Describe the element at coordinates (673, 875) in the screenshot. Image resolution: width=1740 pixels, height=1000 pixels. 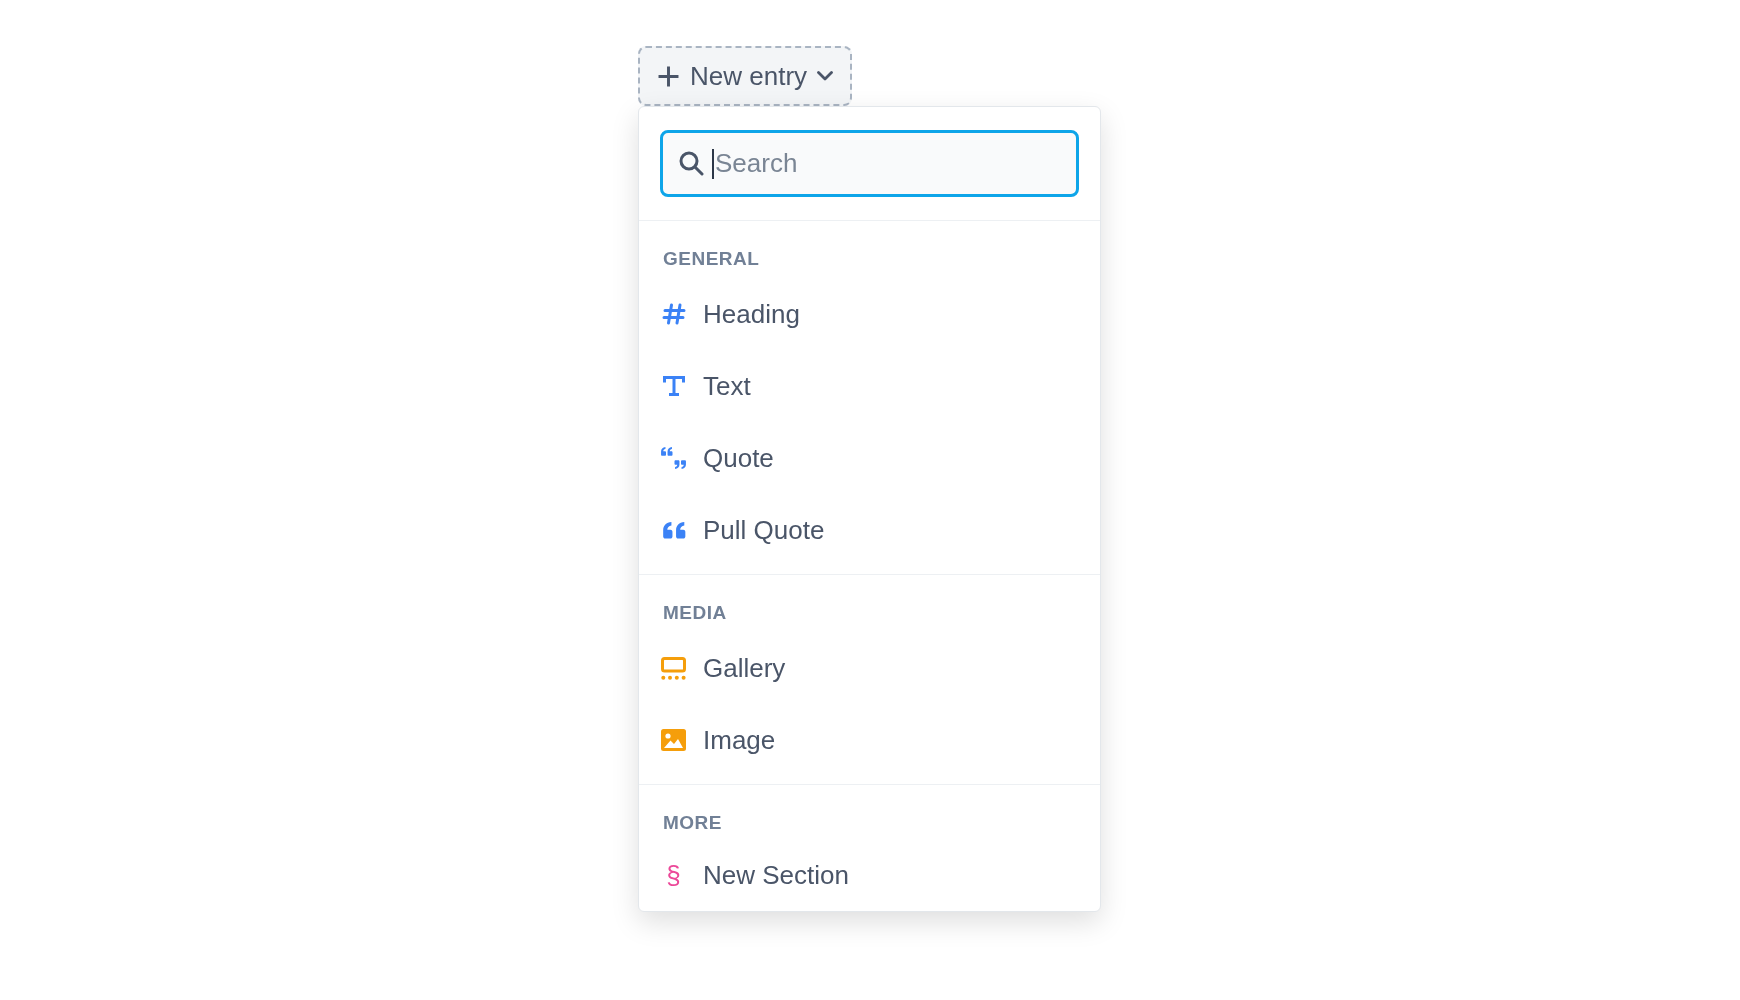
I see `section-sign-icon: §` at that location.